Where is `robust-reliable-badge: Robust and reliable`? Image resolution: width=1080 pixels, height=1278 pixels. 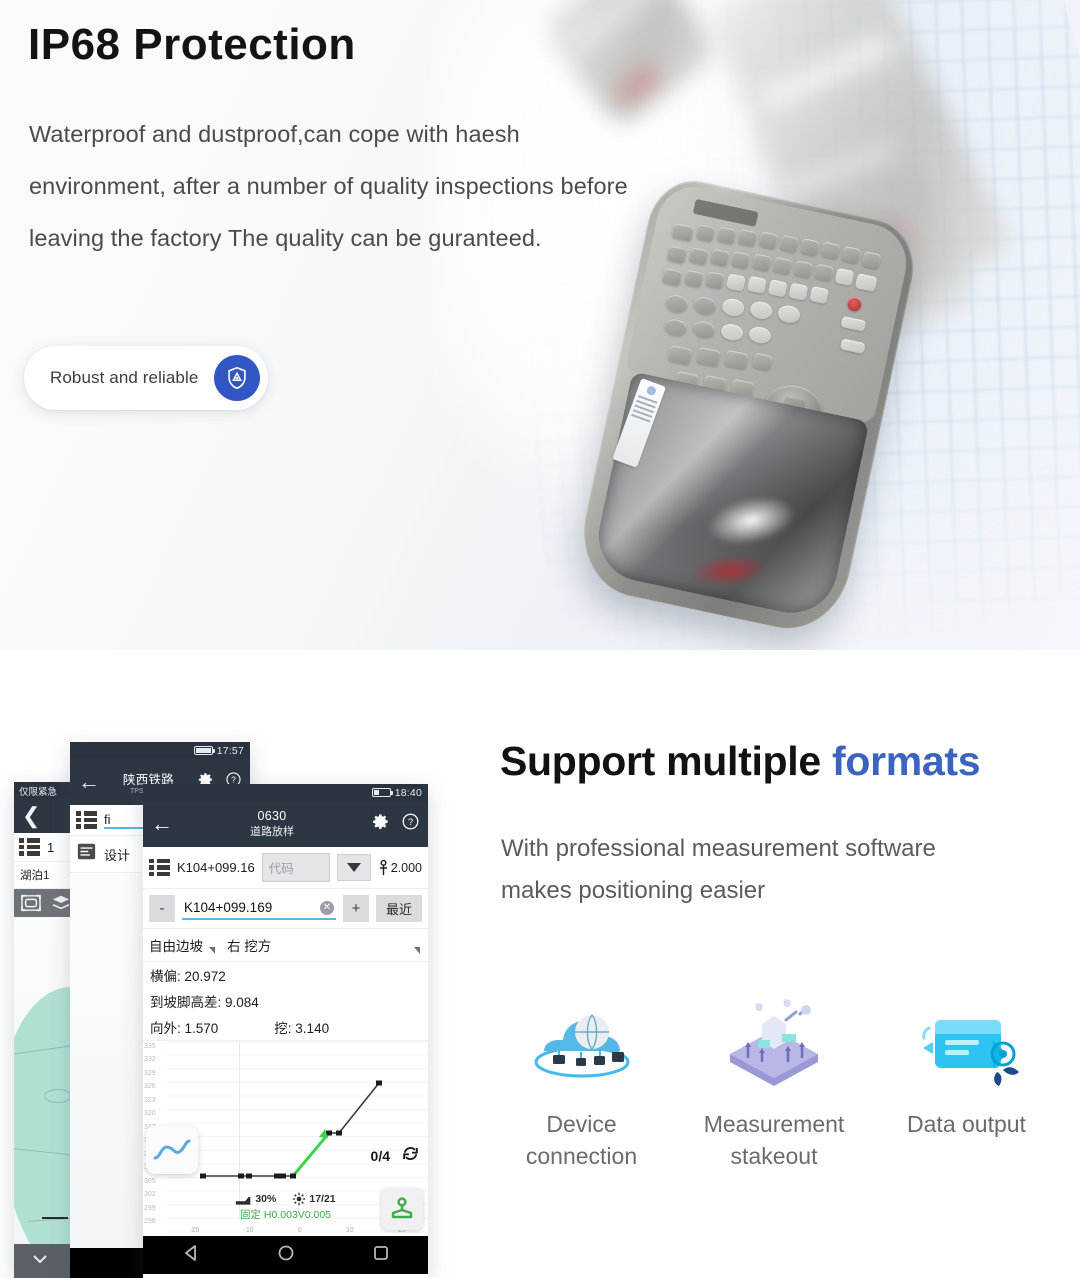
robust-reliable-badge: Robust and reliable is located at coordinates (146, 378).